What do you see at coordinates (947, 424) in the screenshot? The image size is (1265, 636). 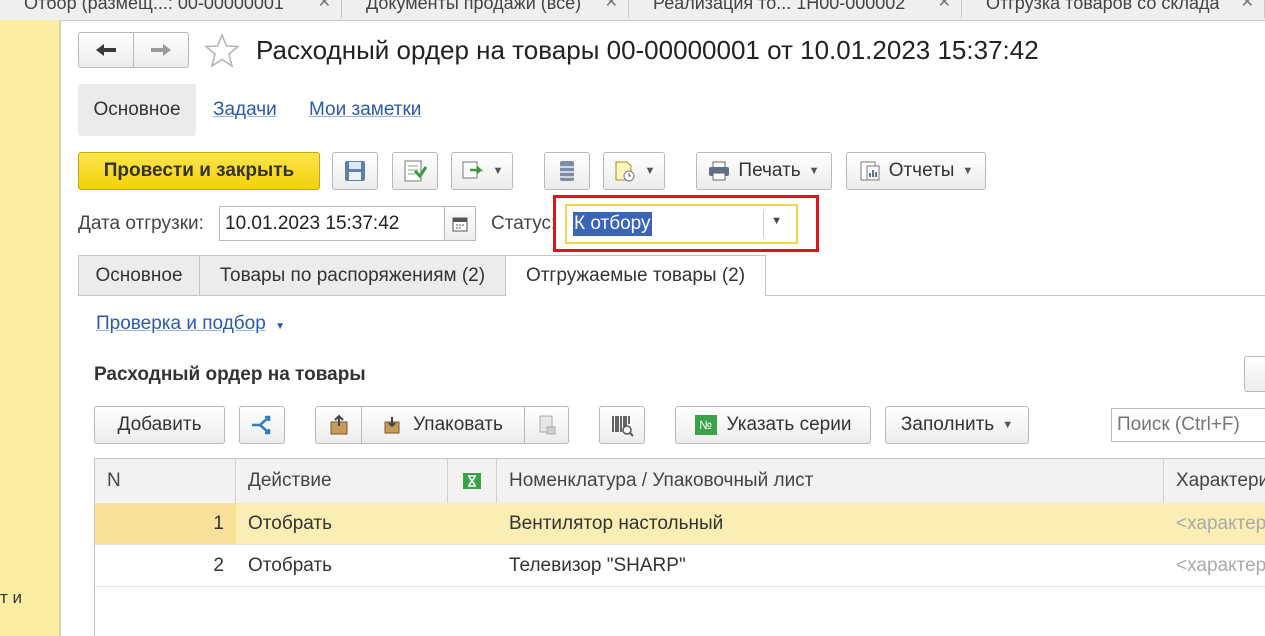 I see `fill-label: Заполнить` at bounding box center [947, 424].